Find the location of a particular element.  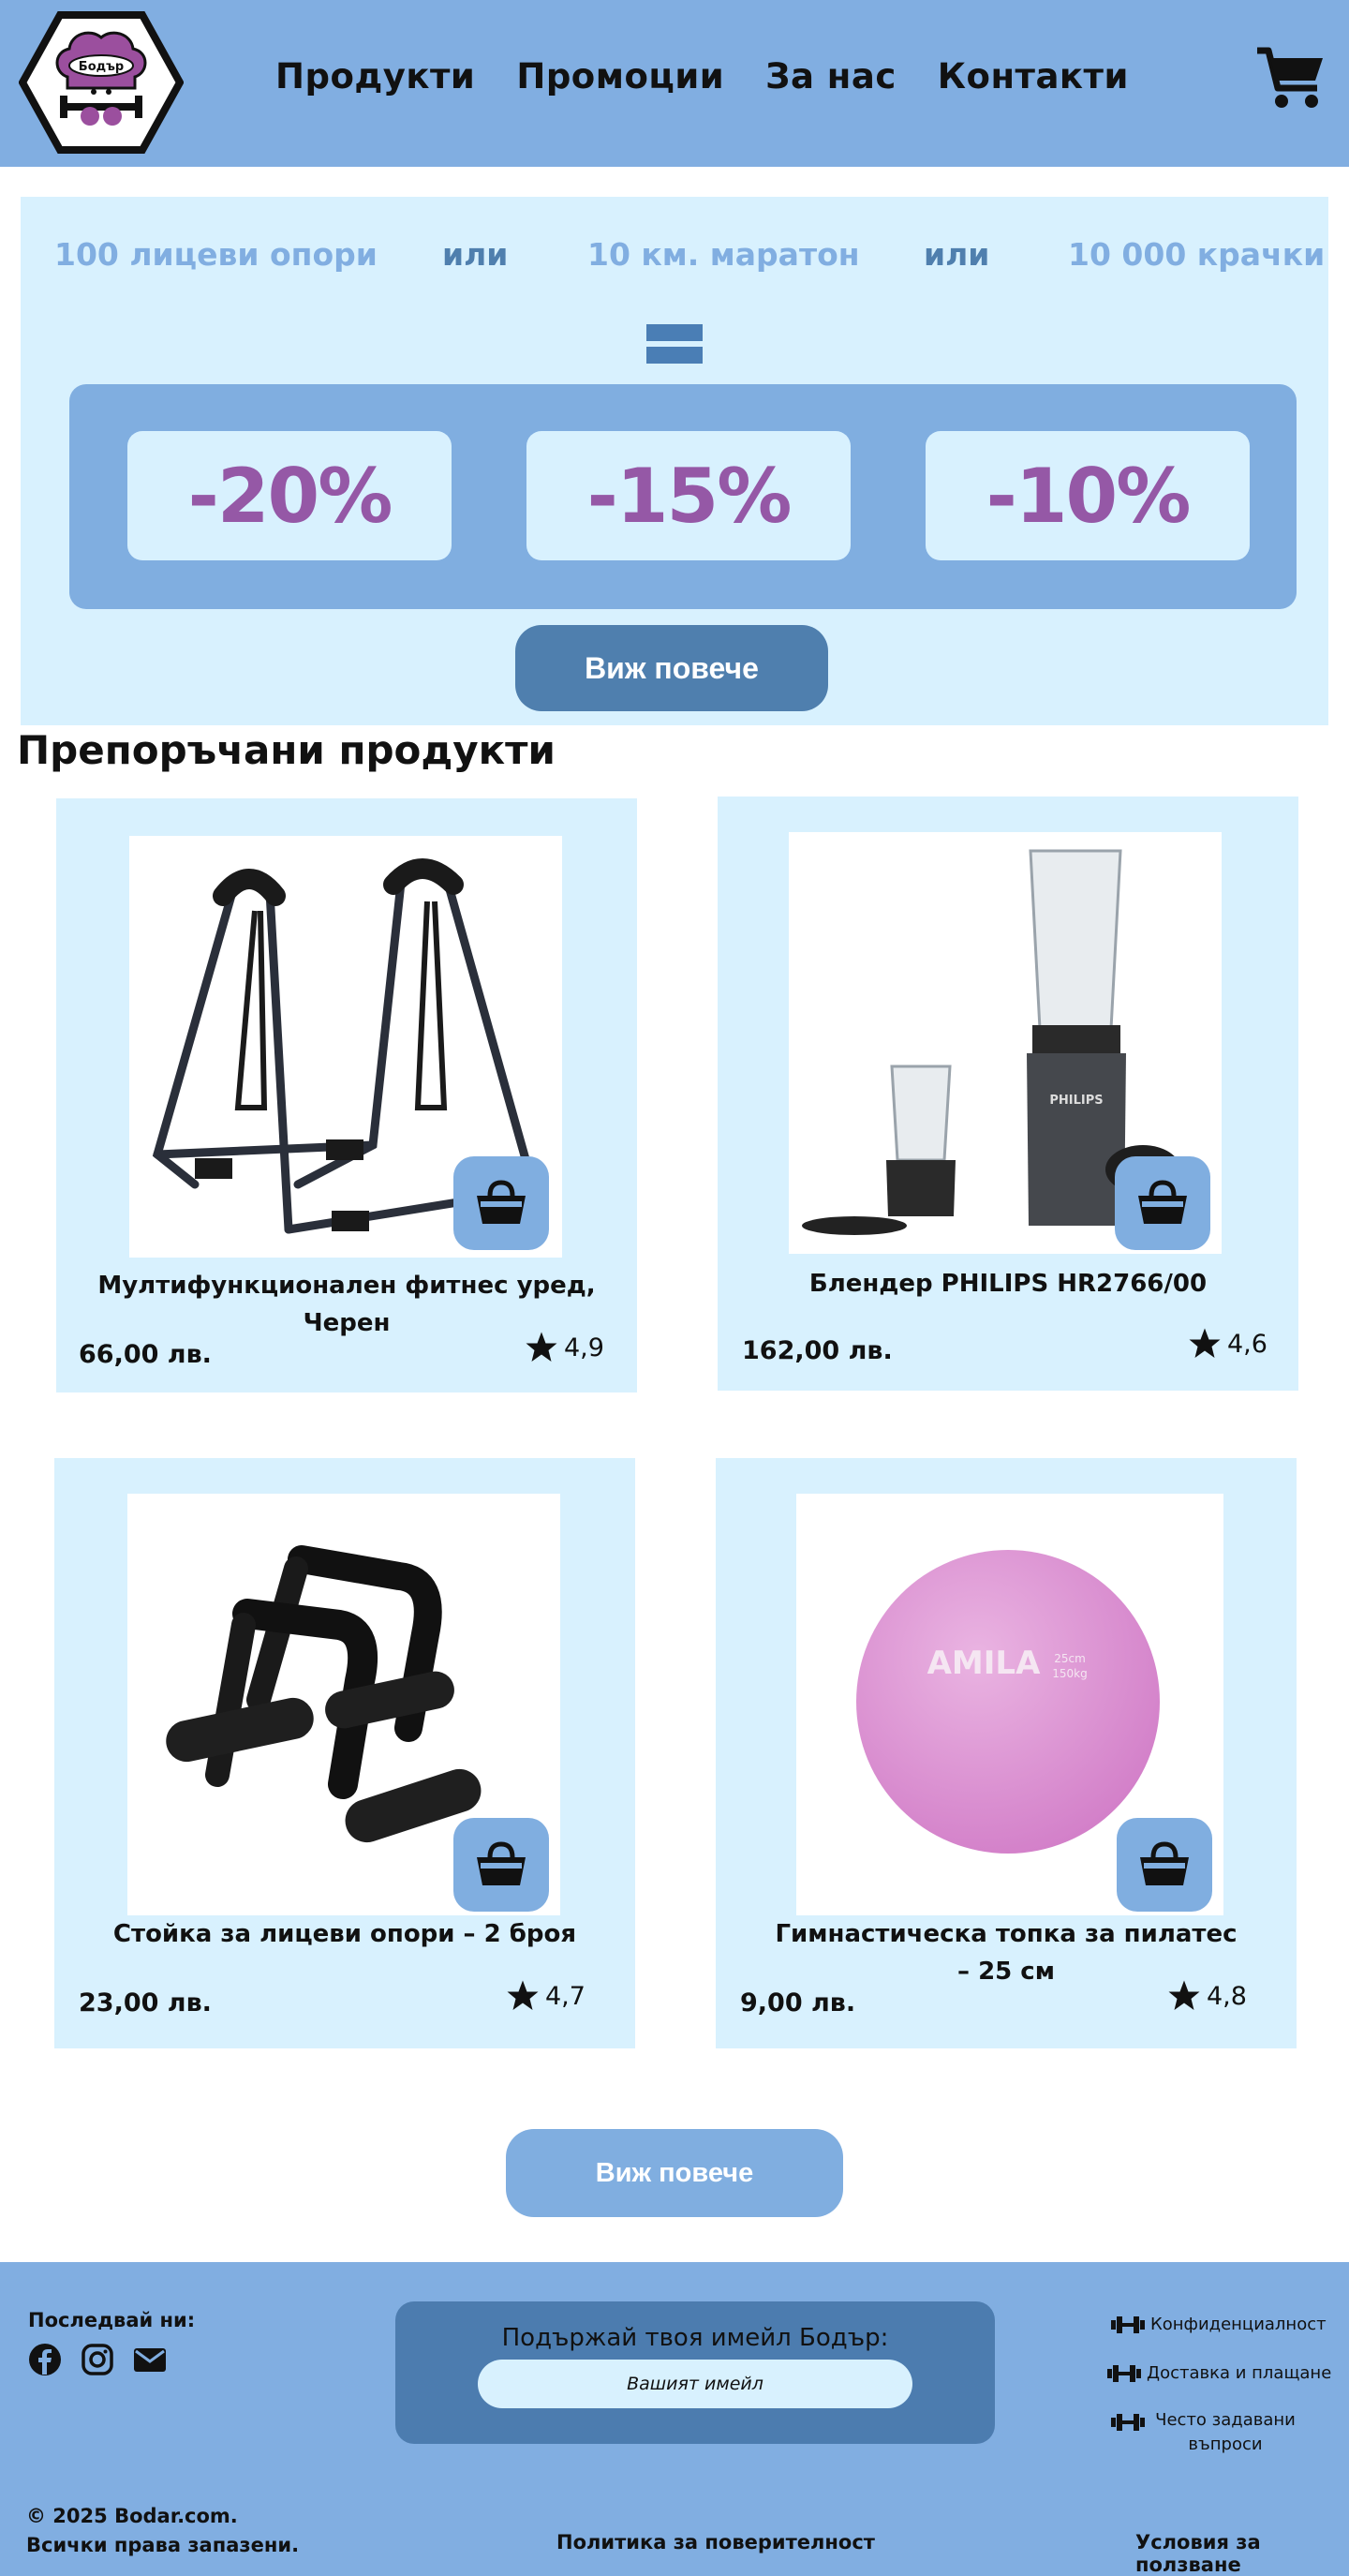

product-rating: 4,8 is located at coordinates (1207, 1996).